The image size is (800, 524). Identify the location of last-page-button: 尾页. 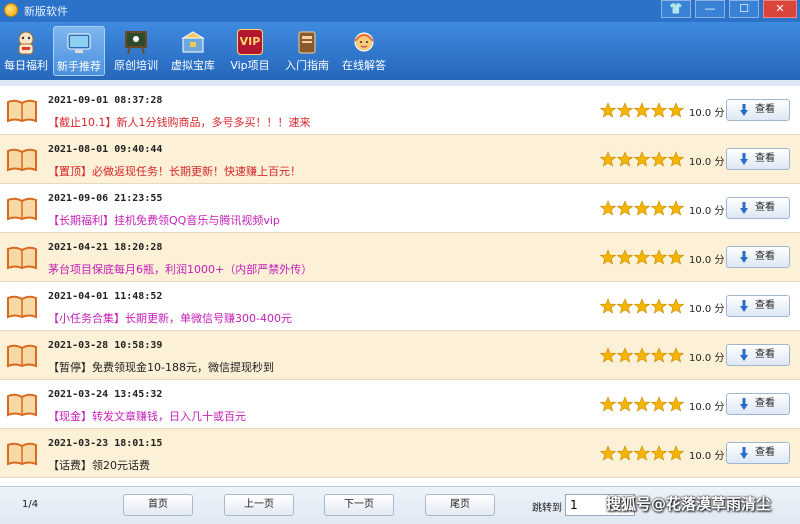
(460, 505).